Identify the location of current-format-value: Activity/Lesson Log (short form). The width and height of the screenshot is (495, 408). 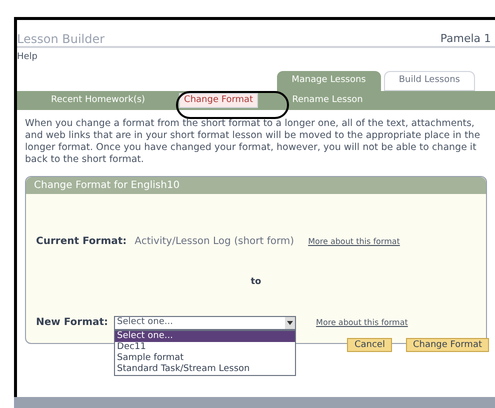
(214, 242).